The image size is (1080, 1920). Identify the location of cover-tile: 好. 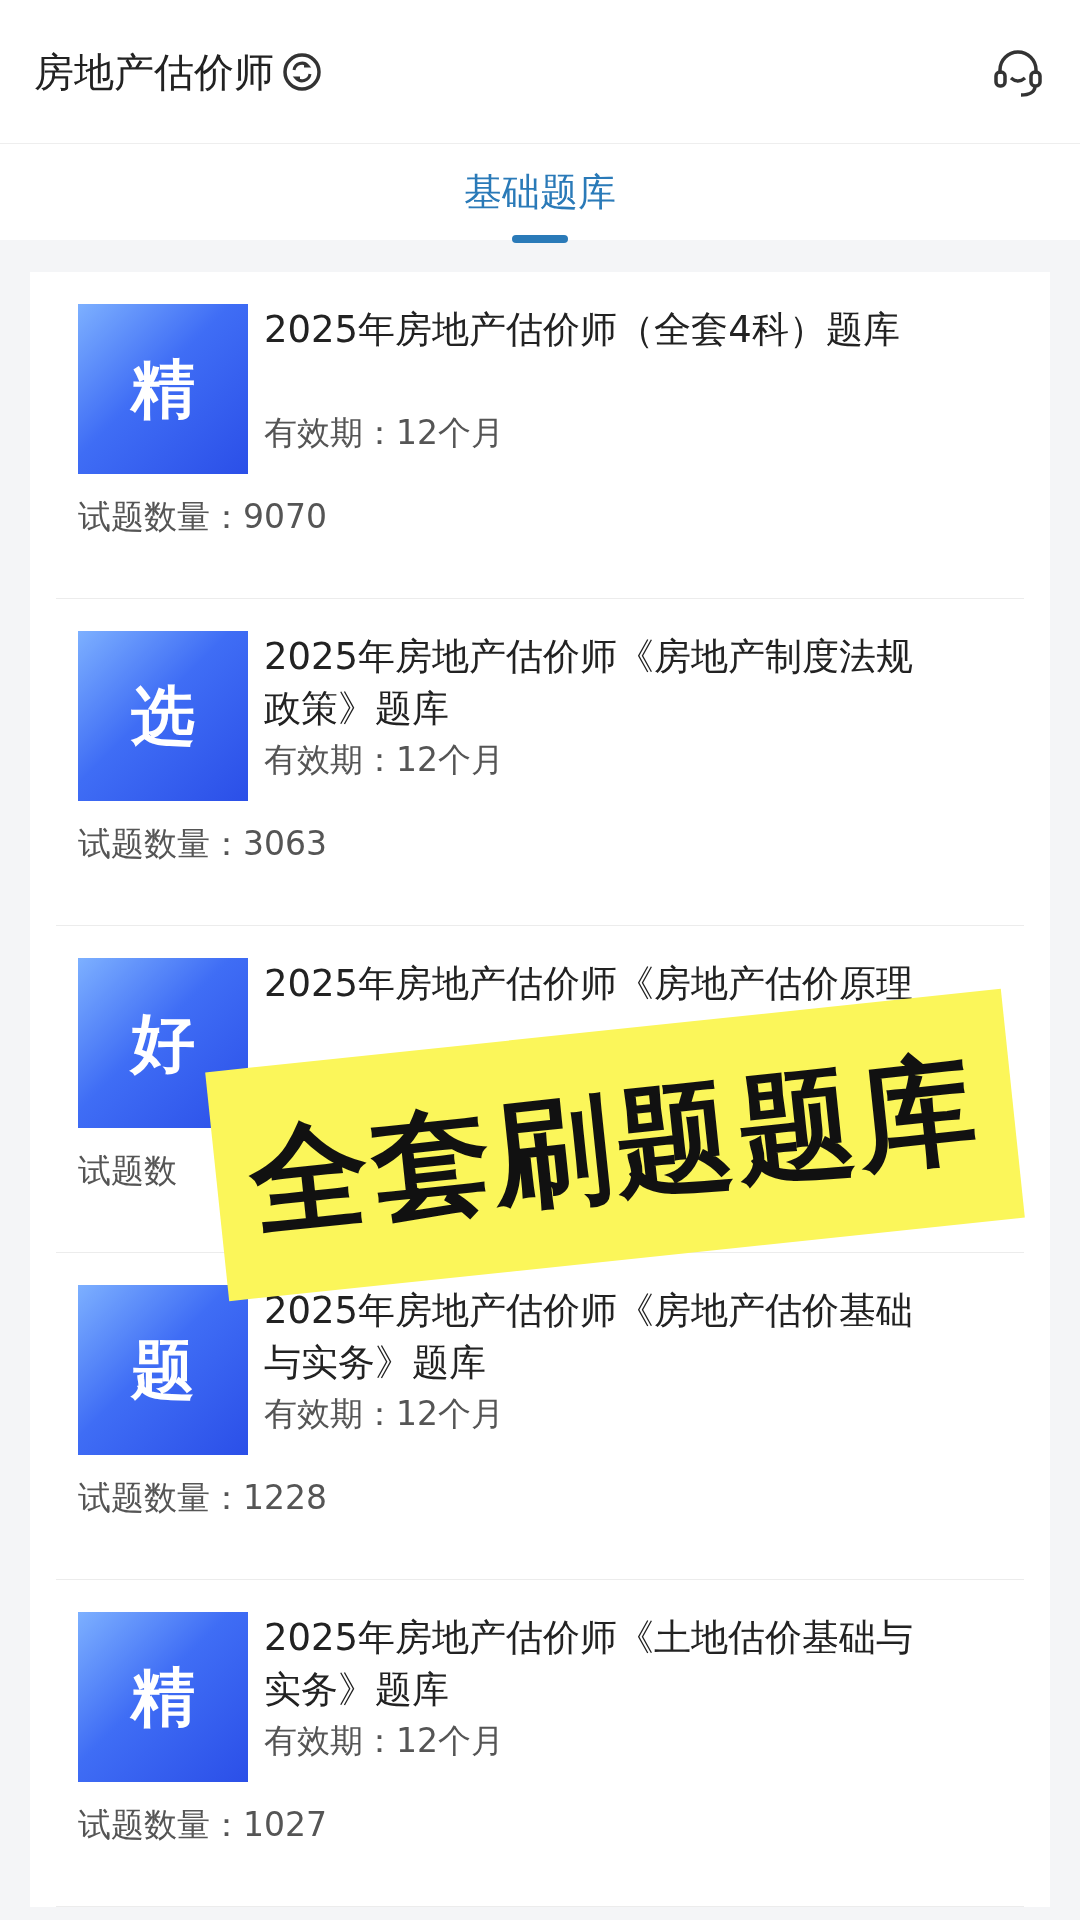
(163, 1043).